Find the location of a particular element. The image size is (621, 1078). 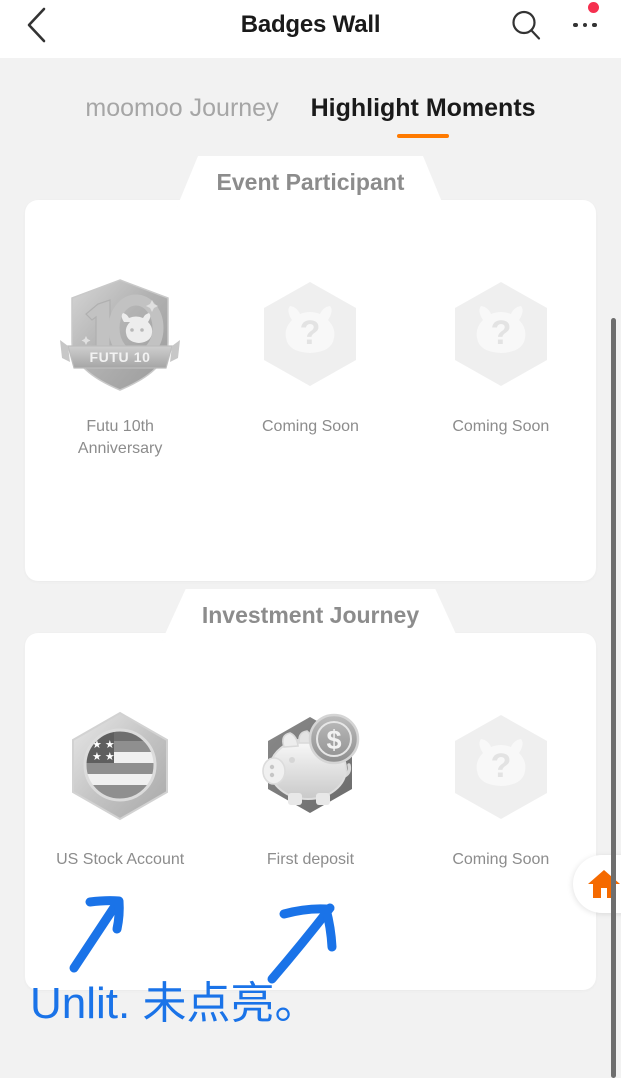

more-horizontal-icon is located at coordinates (585, 25).